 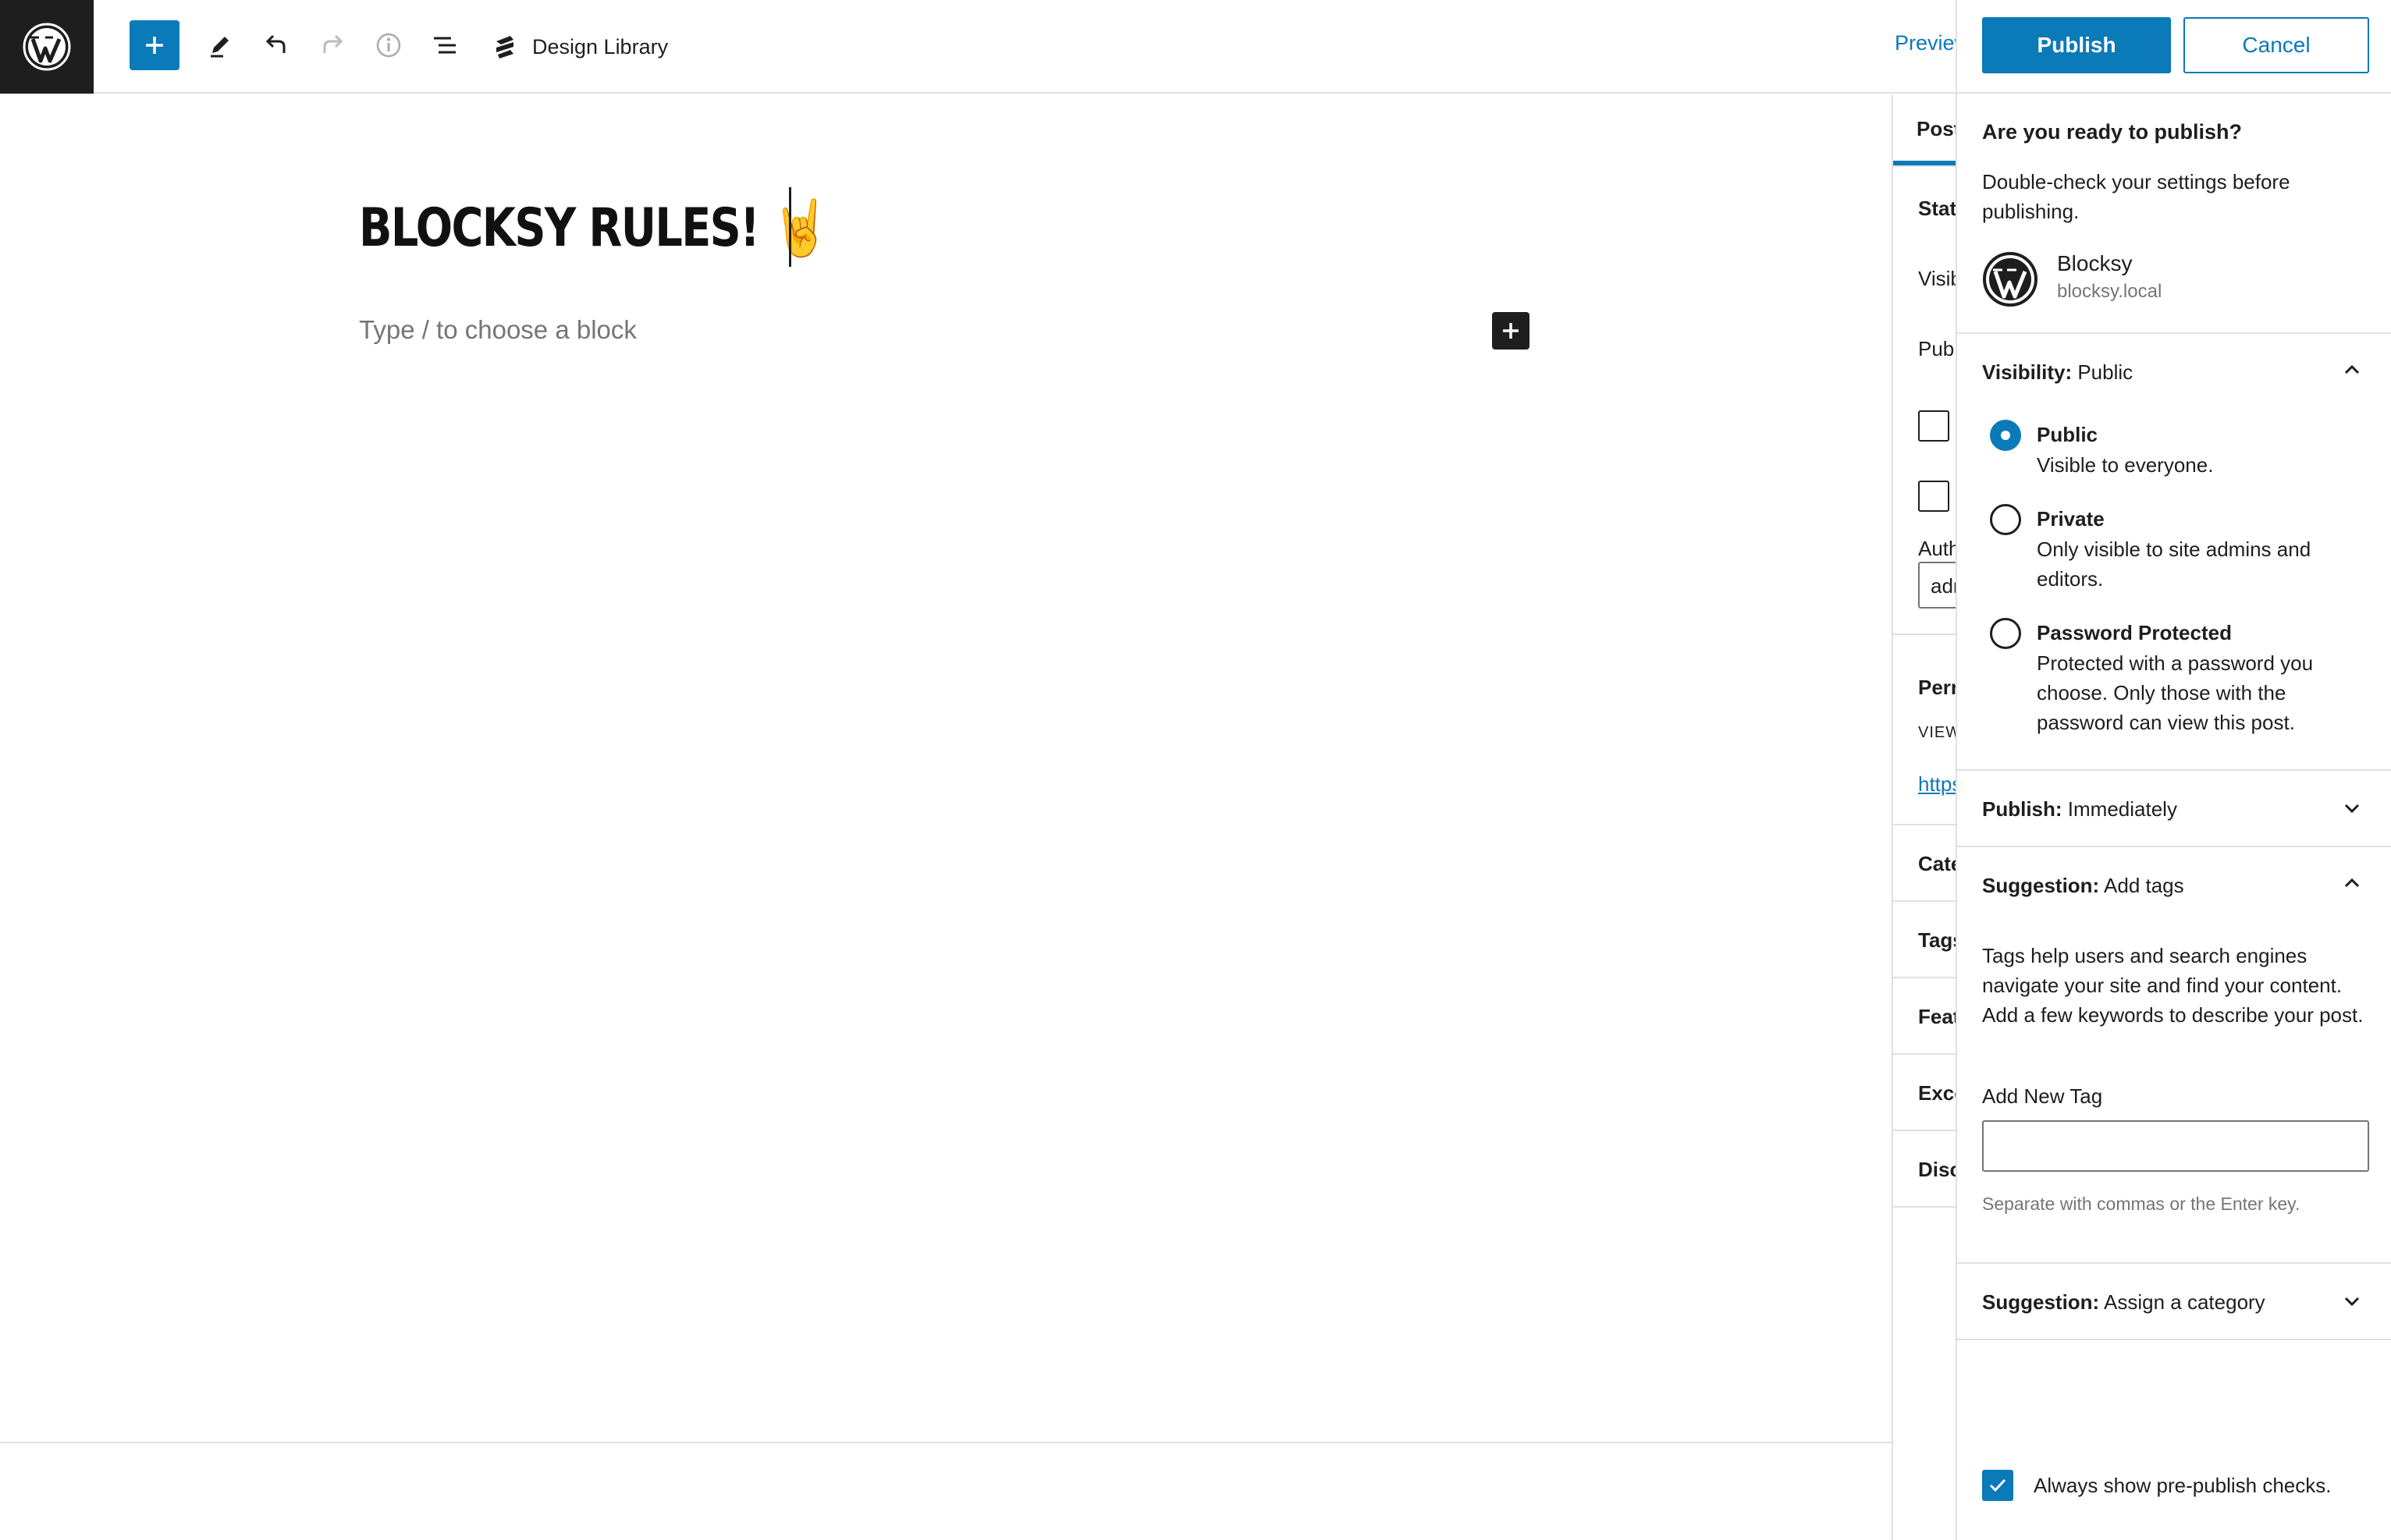 What do you see at coordinates (2027, 372) in the screenshot?
I see `visibility-label: Visibility:` at bounding box center [2027, 372].